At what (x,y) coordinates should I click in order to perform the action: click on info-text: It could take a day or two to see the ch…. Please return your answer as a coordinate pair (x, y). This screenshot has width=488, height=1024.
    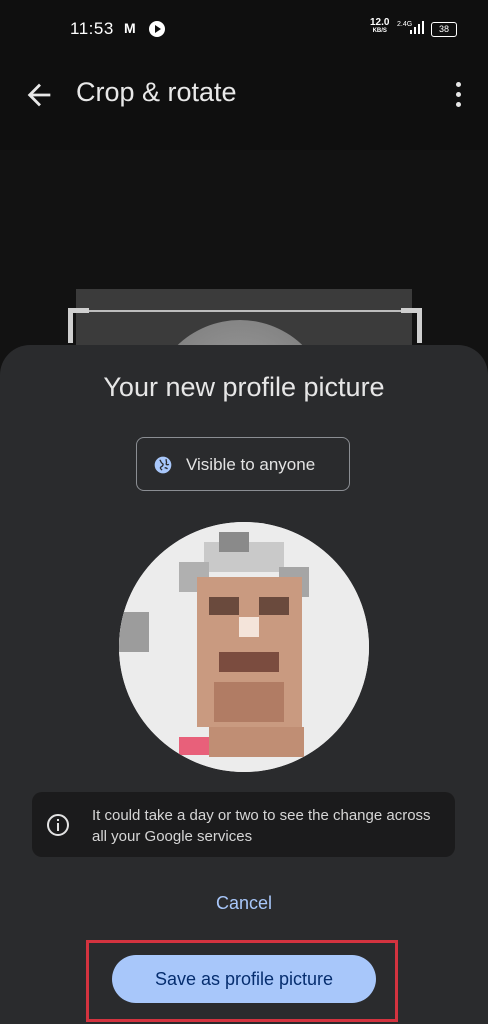
    Looking at the image, I should click on (261, 826).